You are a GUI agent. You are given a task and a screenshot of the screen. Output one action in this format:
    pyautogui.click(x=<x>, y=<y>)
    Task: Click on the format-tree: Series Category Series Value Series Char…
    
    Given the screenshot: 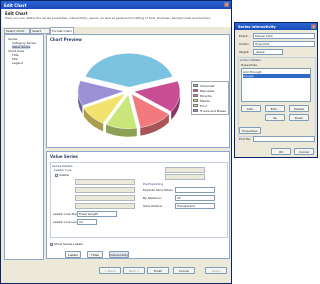 What is the action you would take?
    pyautogui.click(x=24, y=147)
    